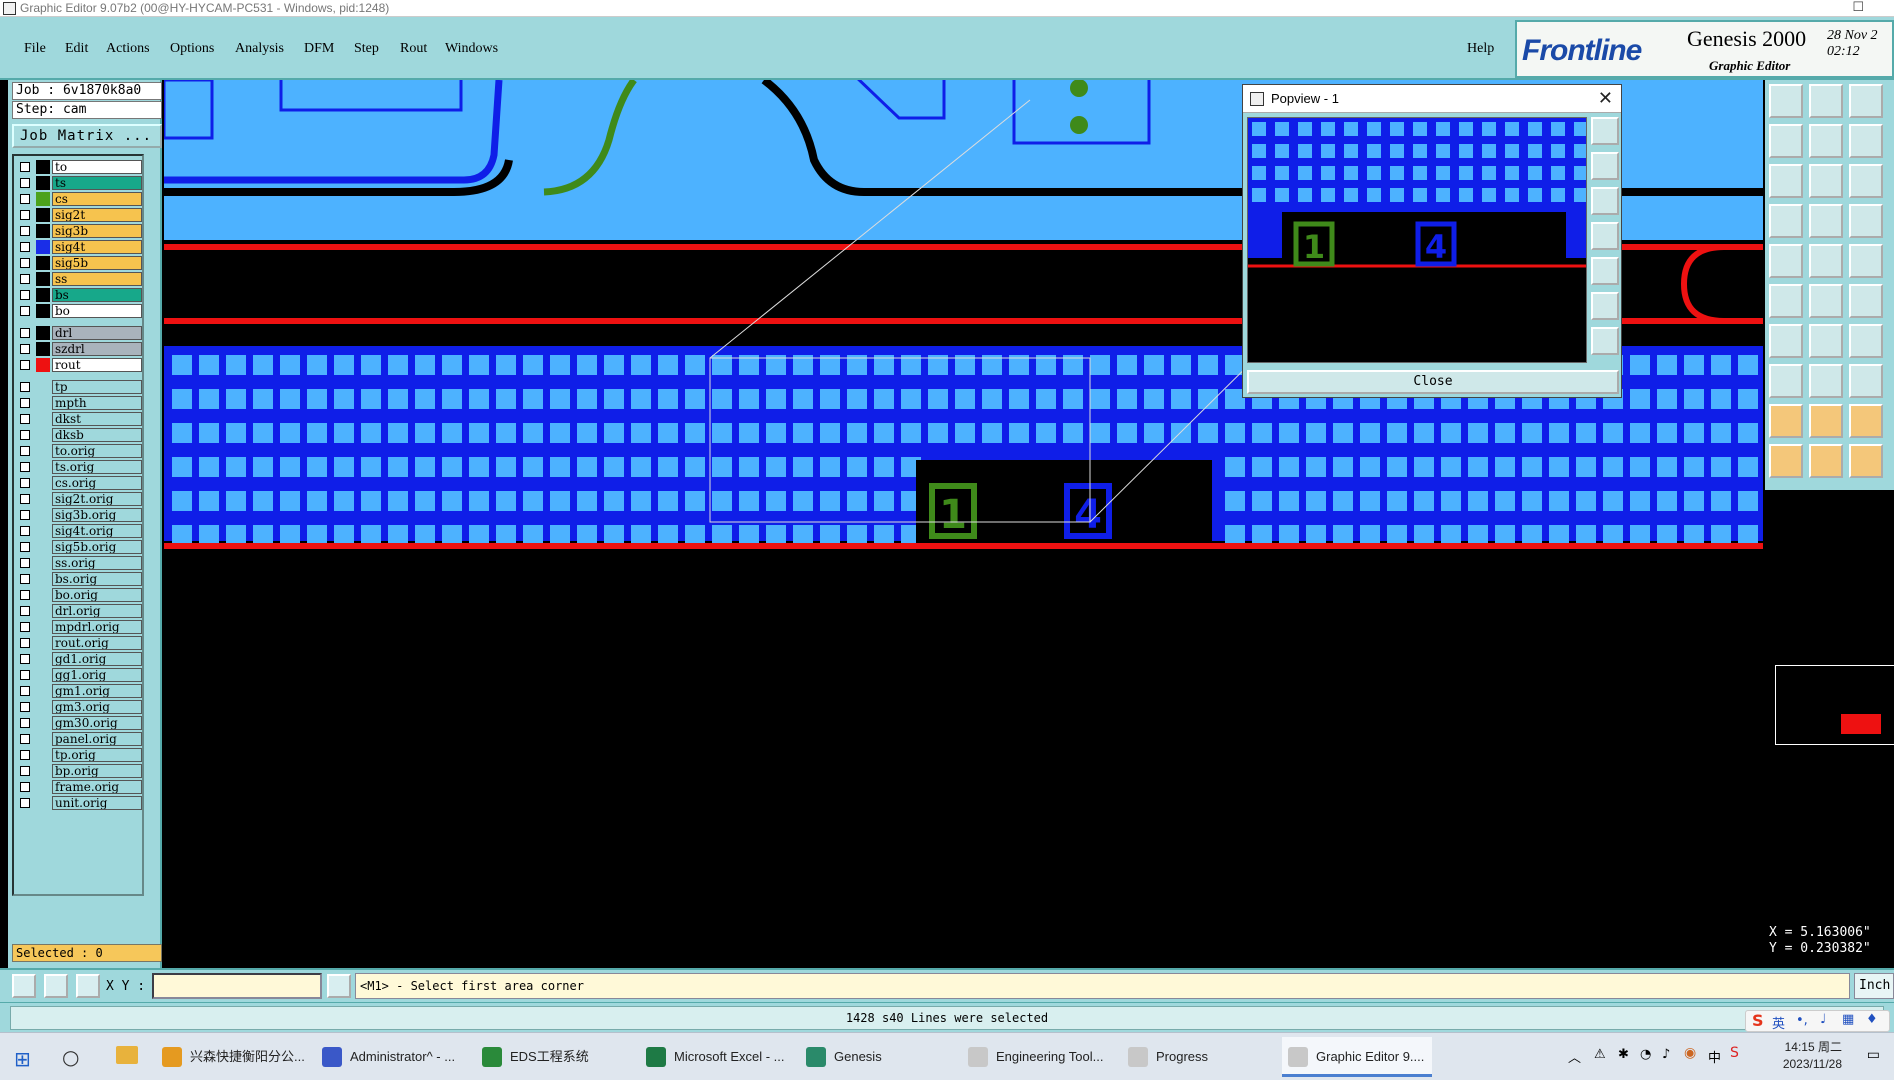 The image size is (1894, 1080). I want to click on layer-row: rout, so click(79, 365).